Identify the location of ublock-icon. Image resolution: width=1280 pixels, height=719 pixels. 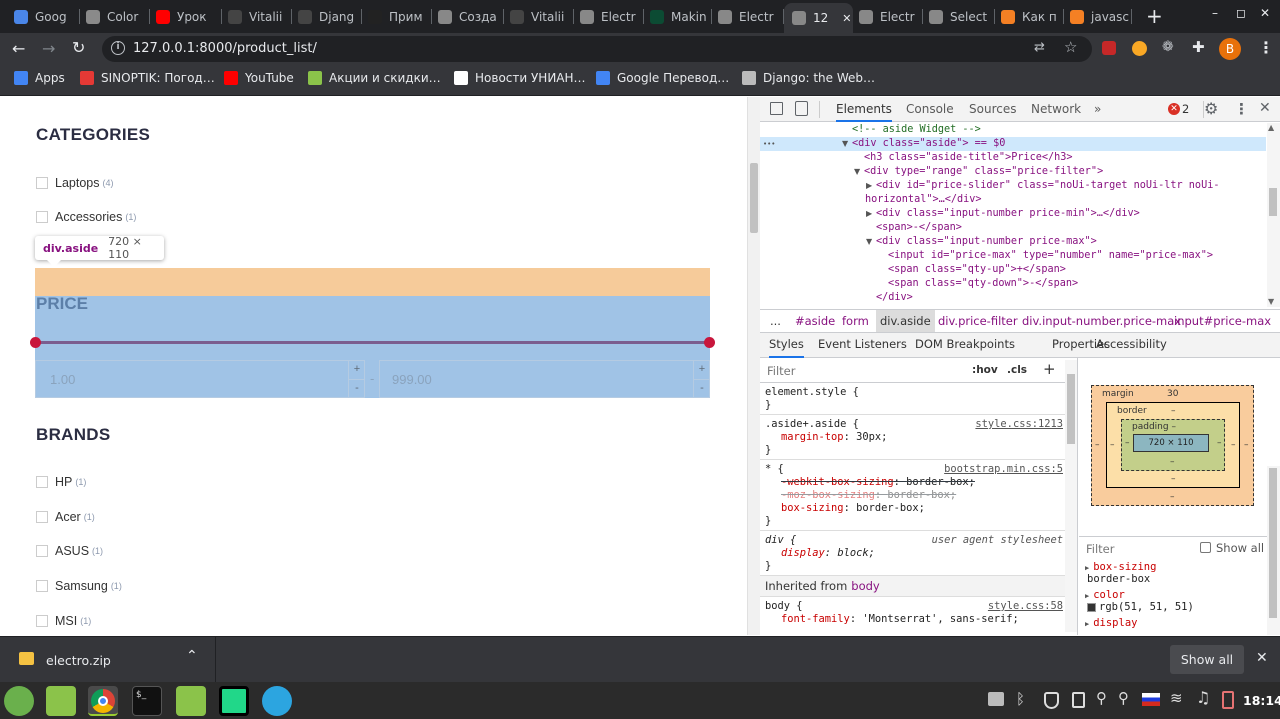
(1109, 48).